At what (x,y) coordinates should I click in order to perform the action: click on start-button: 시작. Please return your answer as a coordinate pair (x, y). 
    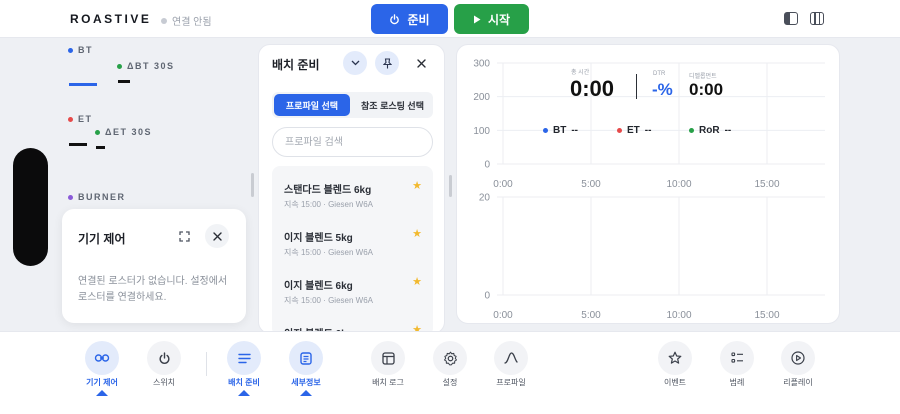
    Looking at the image, I should click on (491, 19).